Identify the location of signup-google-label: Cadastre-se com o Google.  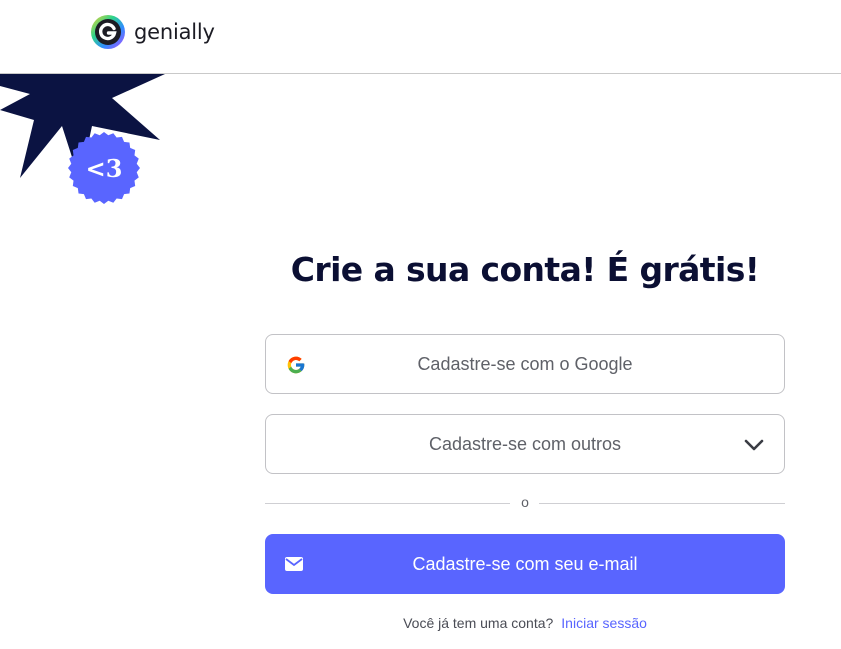
(525, 363).